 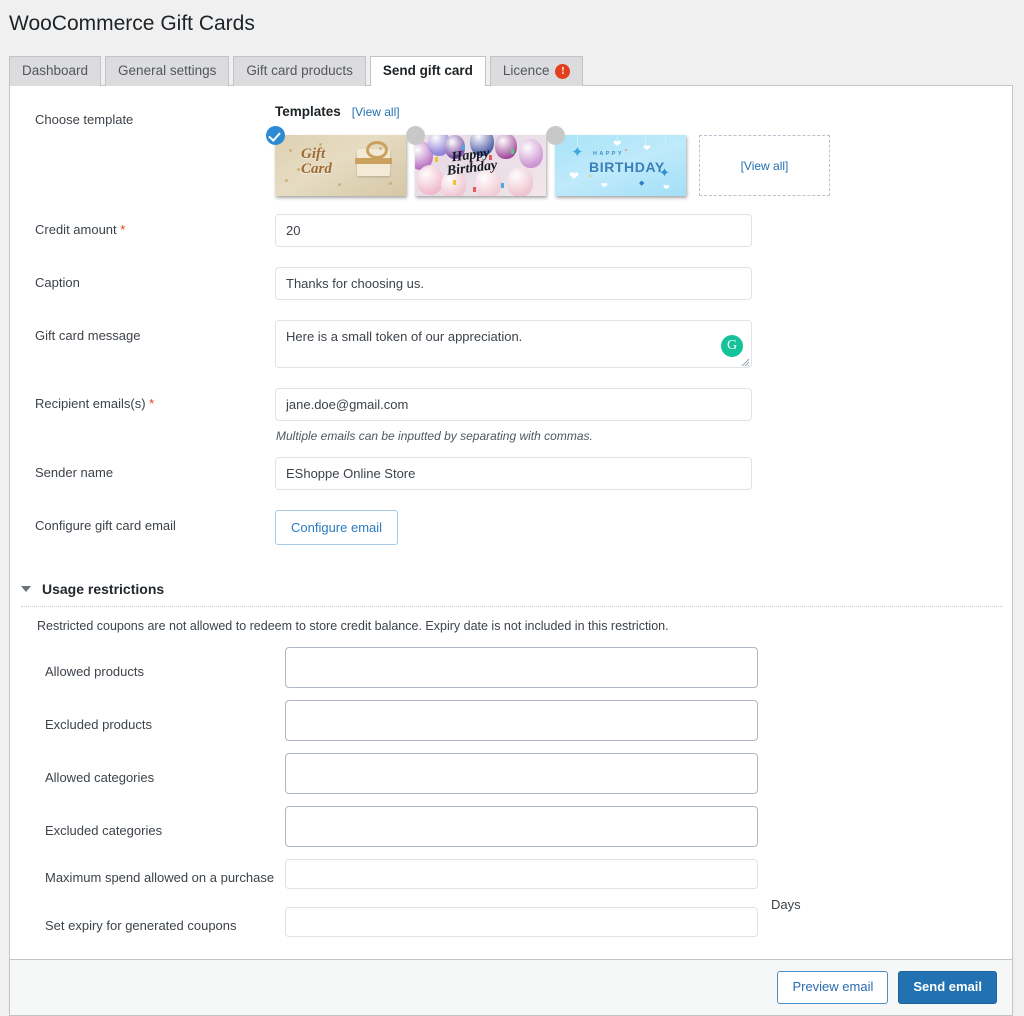 I want to click on excluded-categories-select, so click(x=521, y=827).